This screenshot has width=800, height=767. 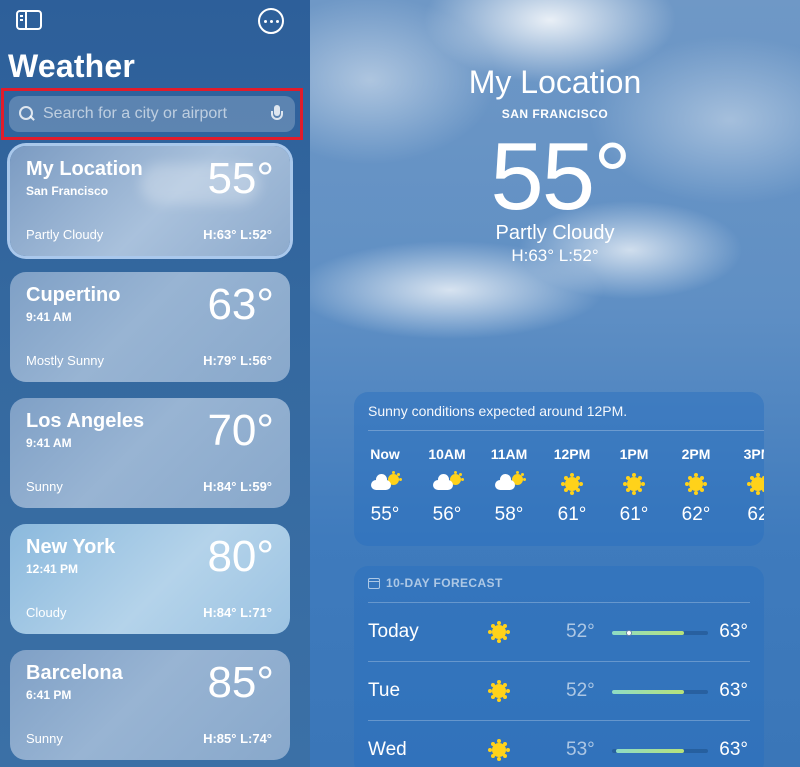 What do you see at coordinates (559, 743) in the screenshot?
I see `day-row: Wed 53° 63°` at bounding box center [559, 743].